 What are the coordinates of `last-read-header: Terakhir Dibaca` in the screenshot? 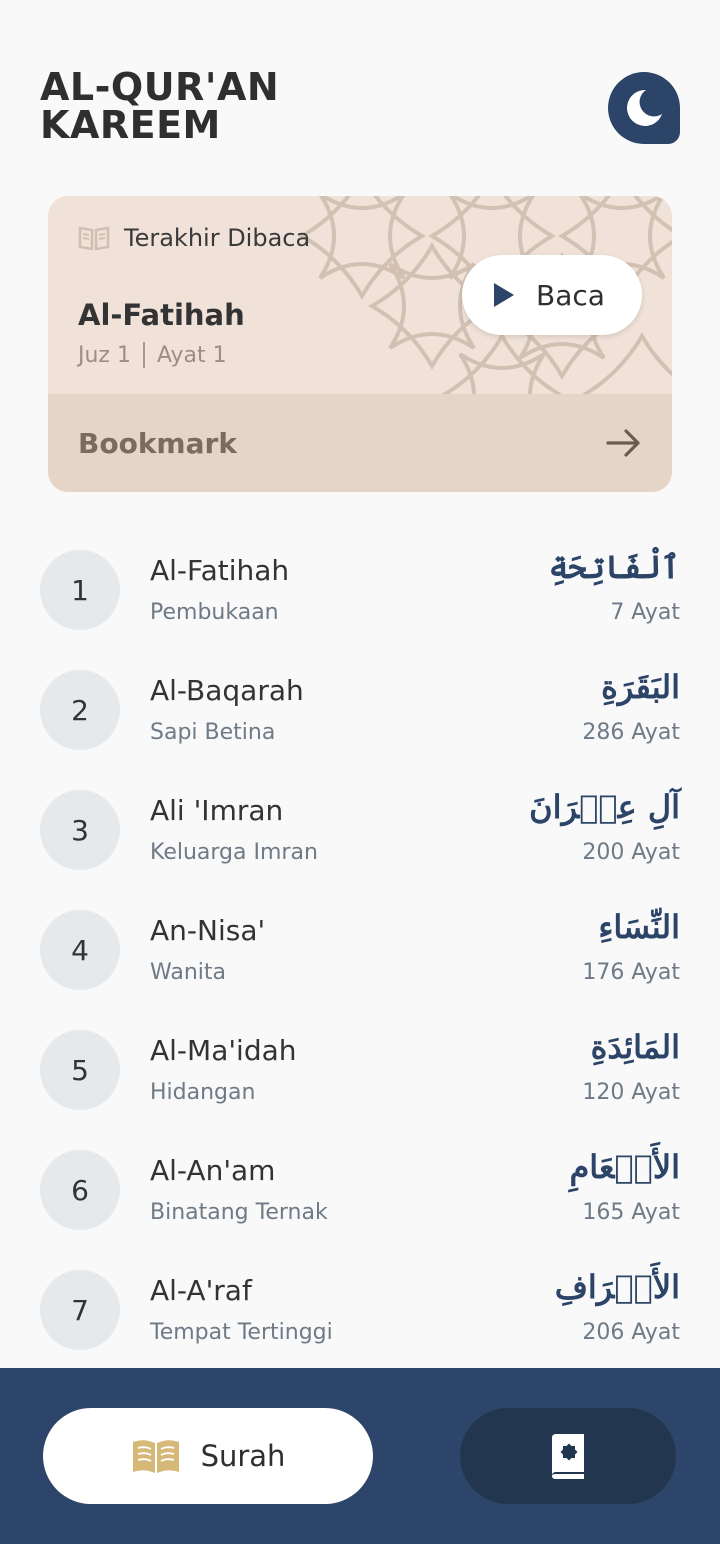 It's located at (194, 238).